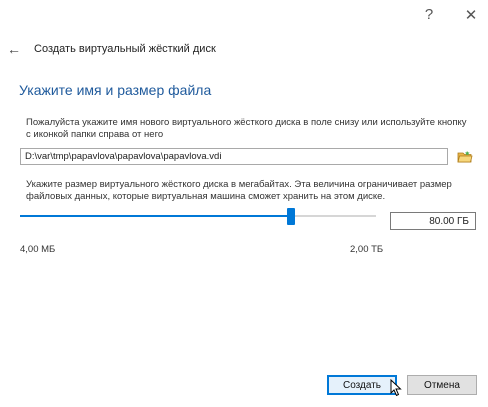  I want to click on section-heading: Укажите имя и размер файла, so click(115, 90).